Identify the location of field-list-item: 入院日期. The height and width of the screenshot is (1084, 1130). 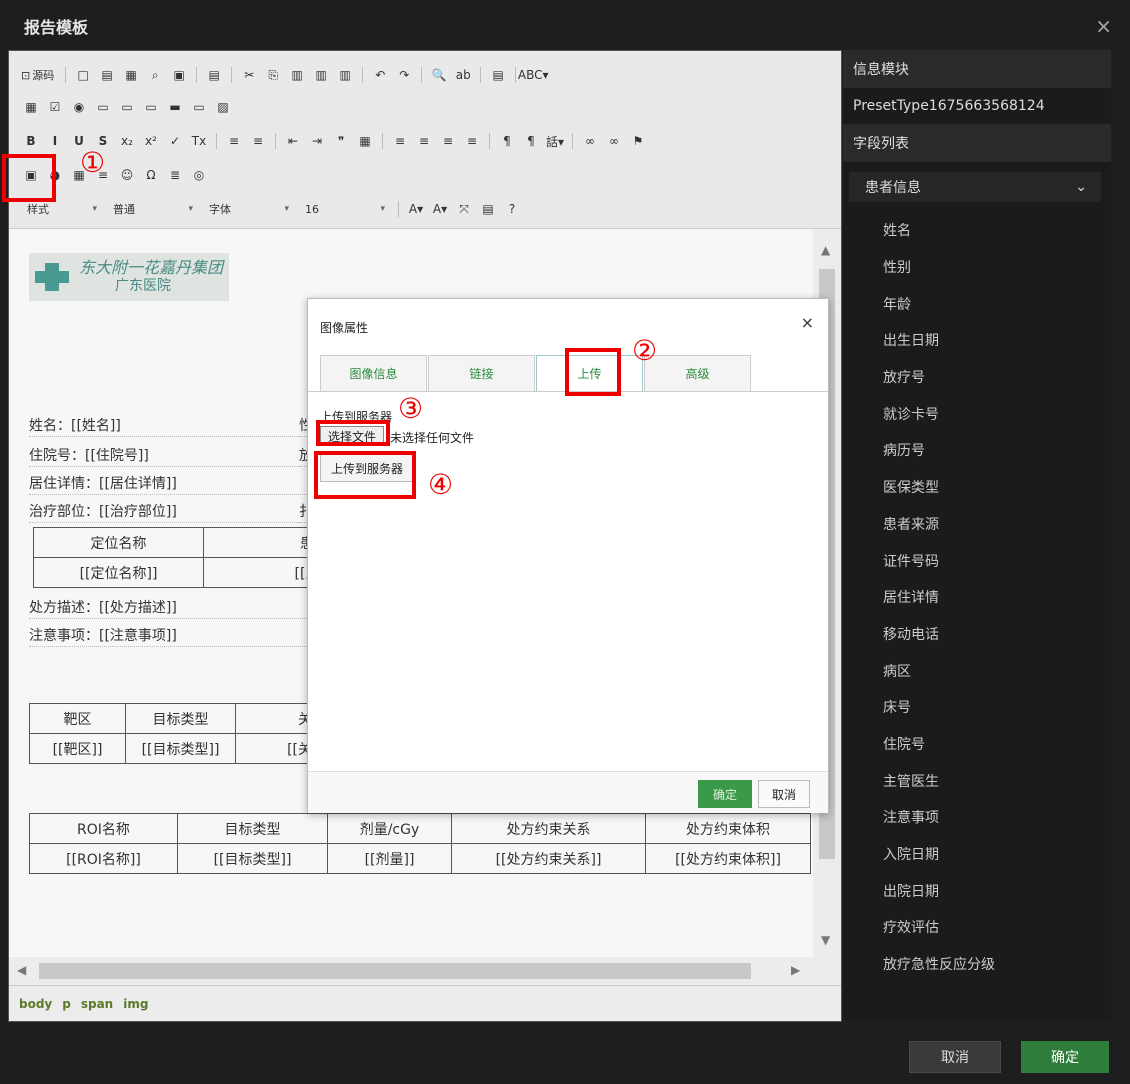
(977, 854).